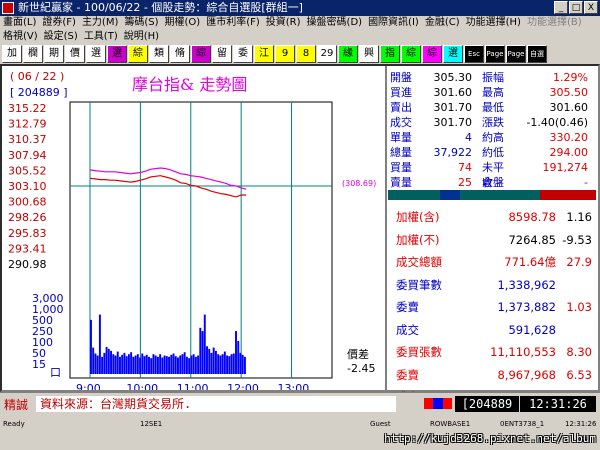 Image resolution: width=600 pixels, height=450 pixels. I want to click on quote-row: 總量 37,922 約低 294.00, so click(492, 152).